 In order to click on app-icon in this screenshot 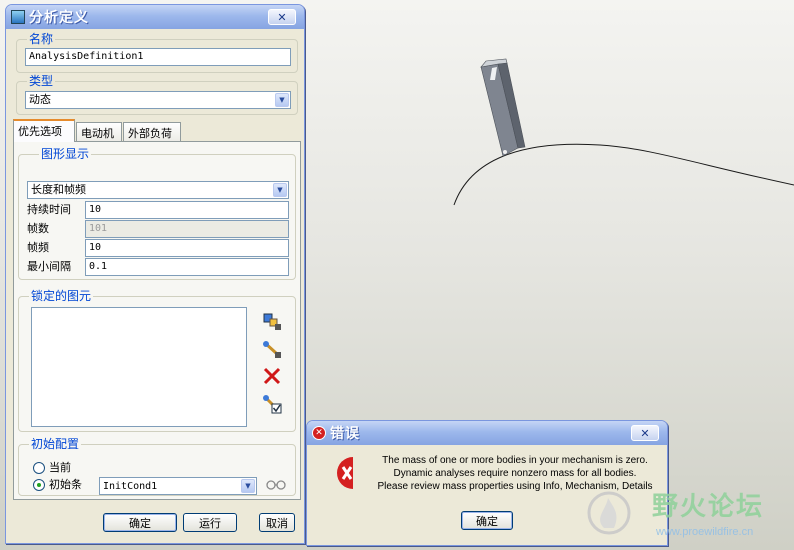, I will do `click(18, 17)`.